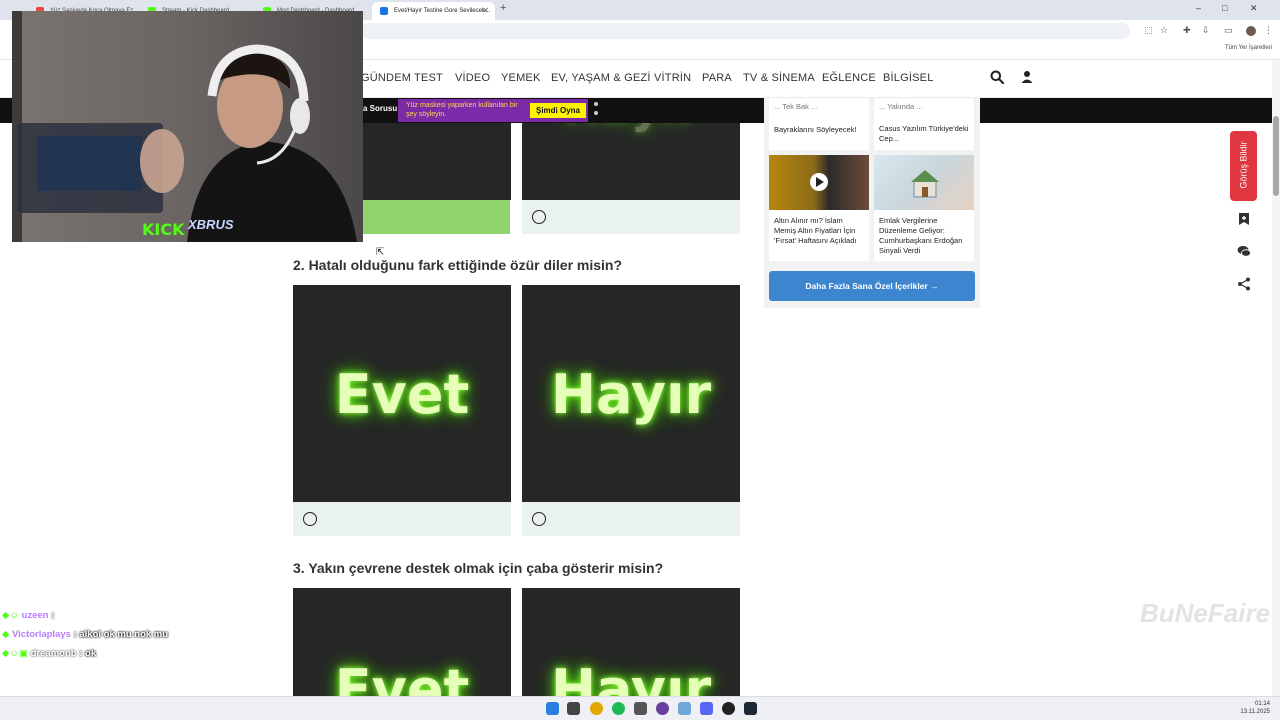  What do you see at coordinates (849, 78) in the screenshot?
I see `nav-eglence: EĞLENCE` at bounding box center [849, 78].